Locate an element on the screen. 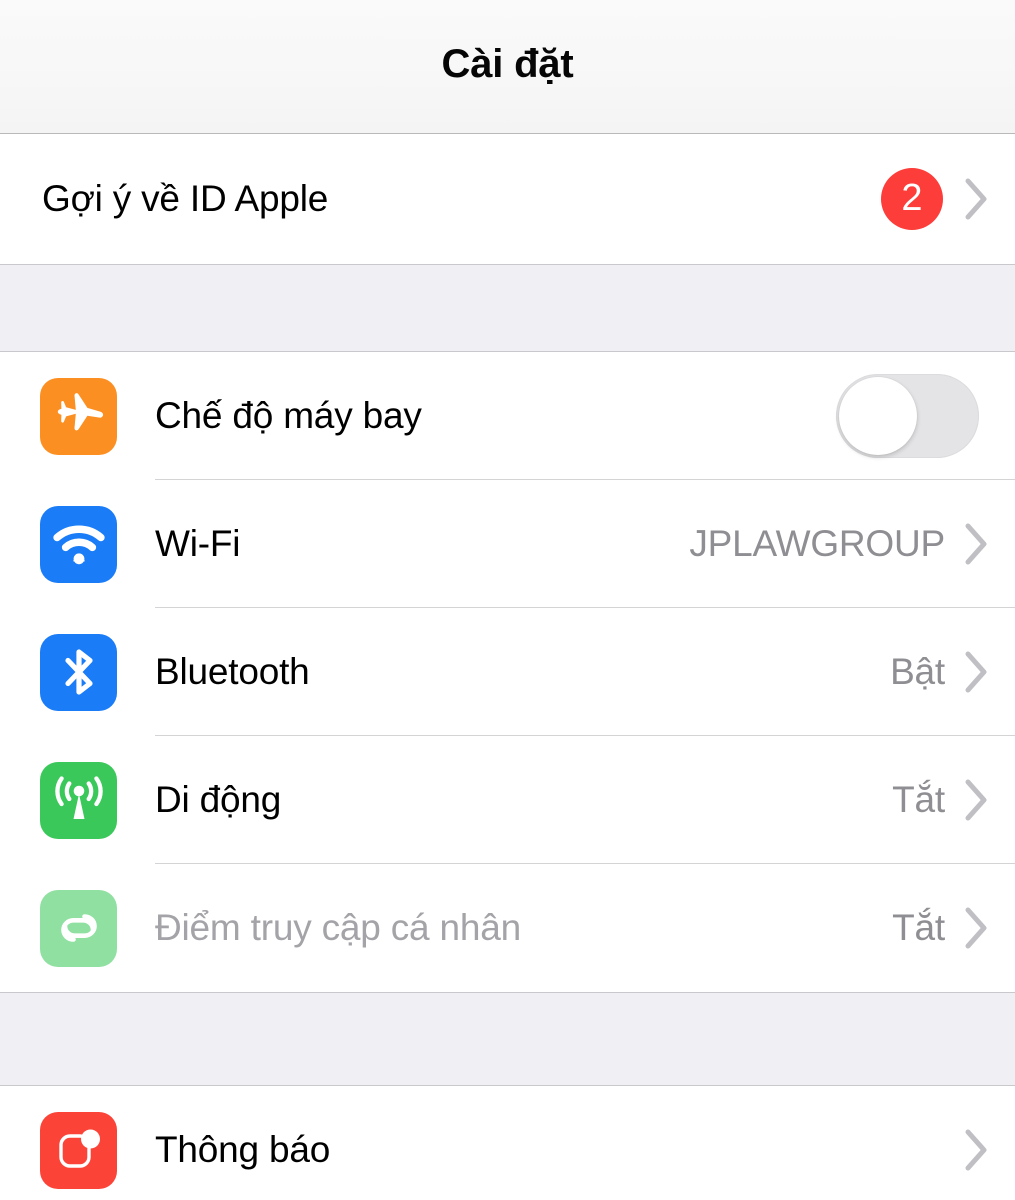  wifi-icon is located at coordinates (78, 544).